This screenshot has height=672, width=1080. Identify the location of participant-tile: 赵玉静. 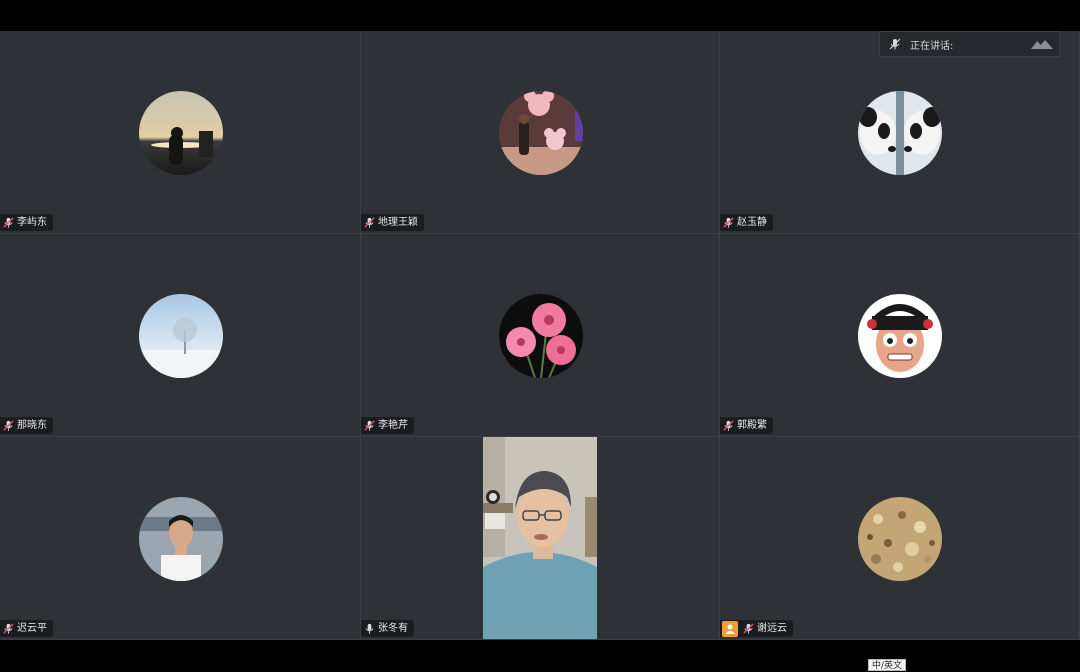
(900, 132).